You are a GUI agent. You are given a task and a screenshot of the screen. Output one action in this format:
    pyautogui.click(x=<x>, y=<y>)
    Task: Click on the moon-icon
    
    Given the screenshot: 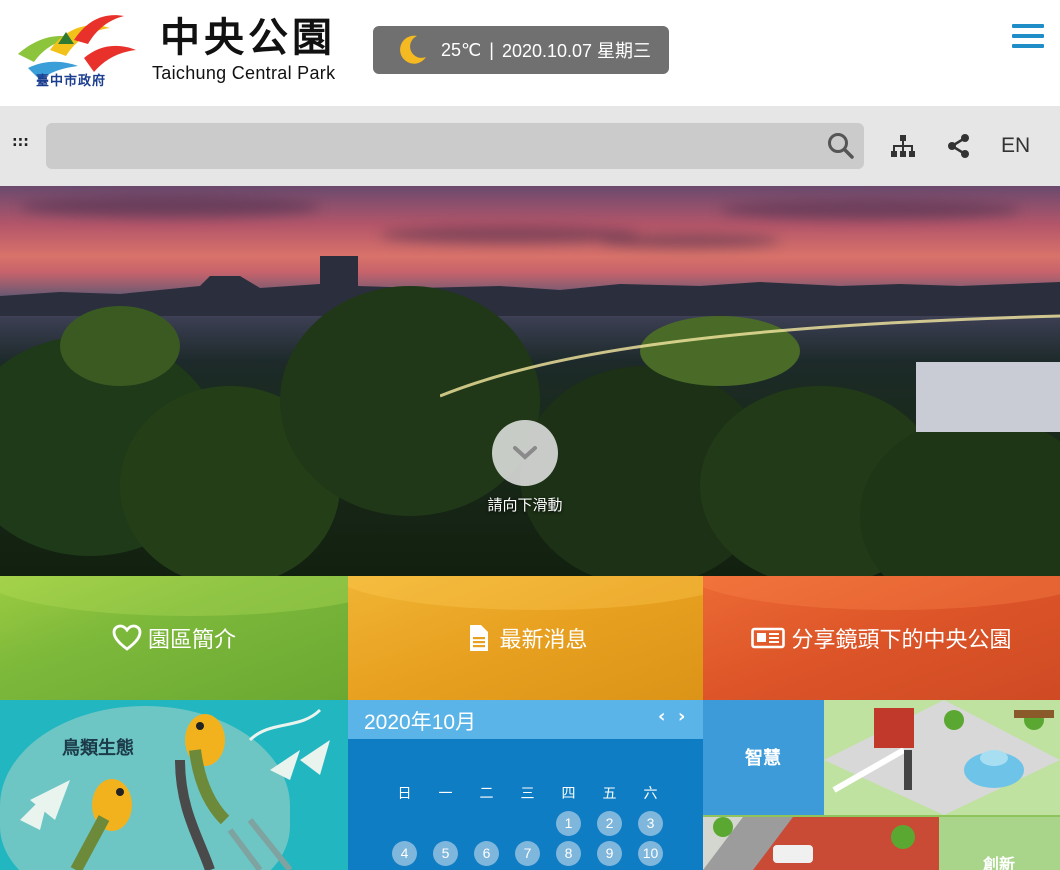 What is the action you would take?
    pyautogui.click(x=413, y=49)
    